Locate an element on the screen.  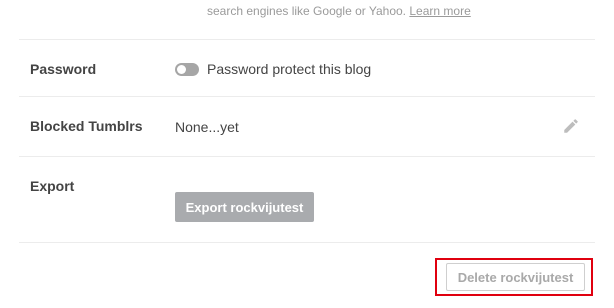
learn-more-link: Learn more is located at coordinates (439, 11).